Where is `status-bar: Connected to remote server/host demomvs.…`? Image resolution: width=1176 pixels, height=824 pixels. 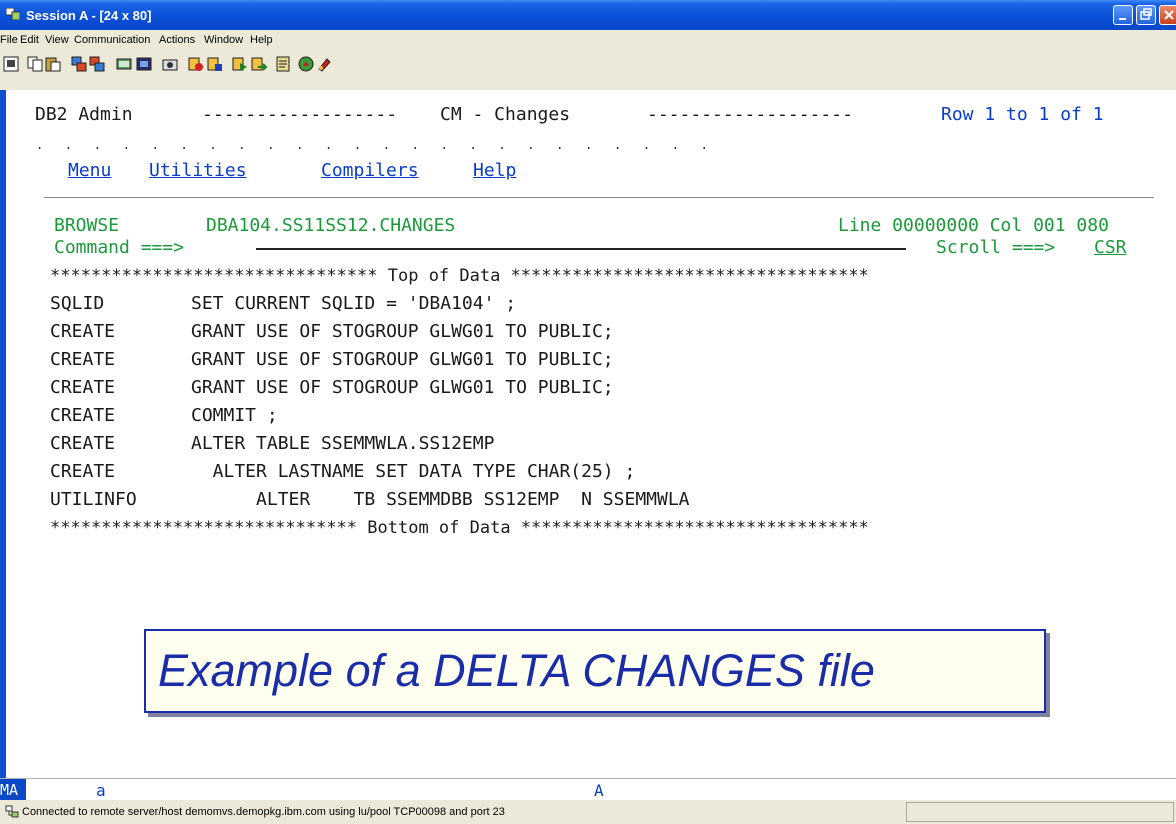 status-bar: Connected to remote server/host demomvs.… is located at coordinates (588, 812).